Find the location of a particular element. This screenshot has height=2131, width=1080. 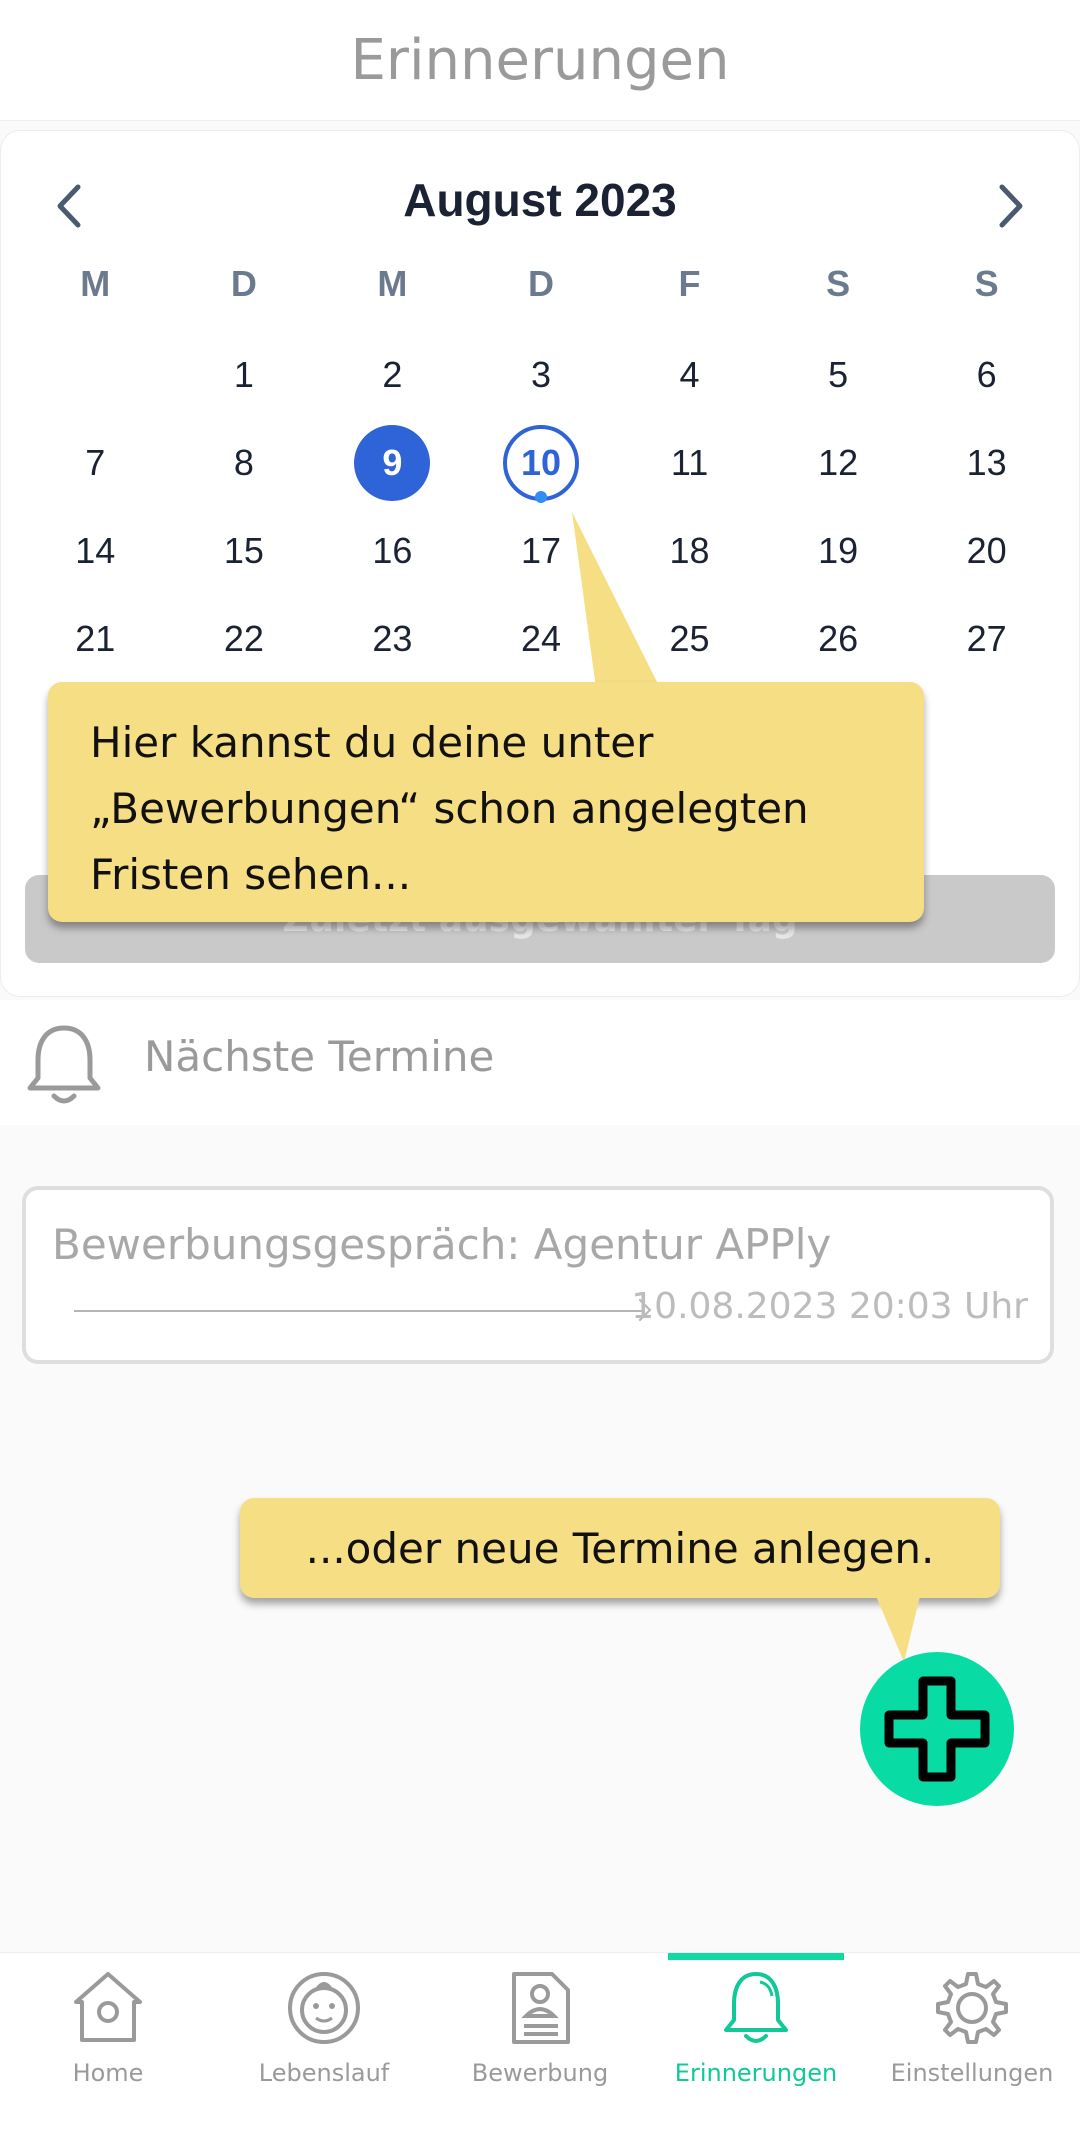

calendar-day-number: 13 is located at coordinates (986, 462).